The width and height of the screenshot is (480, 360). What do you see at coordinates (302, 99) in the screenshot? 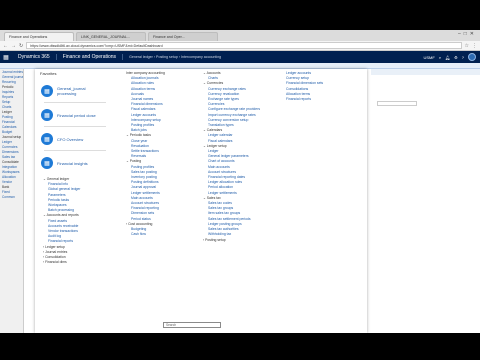
I see `nav-link: Financial reports` at bounding box center [302, 99].